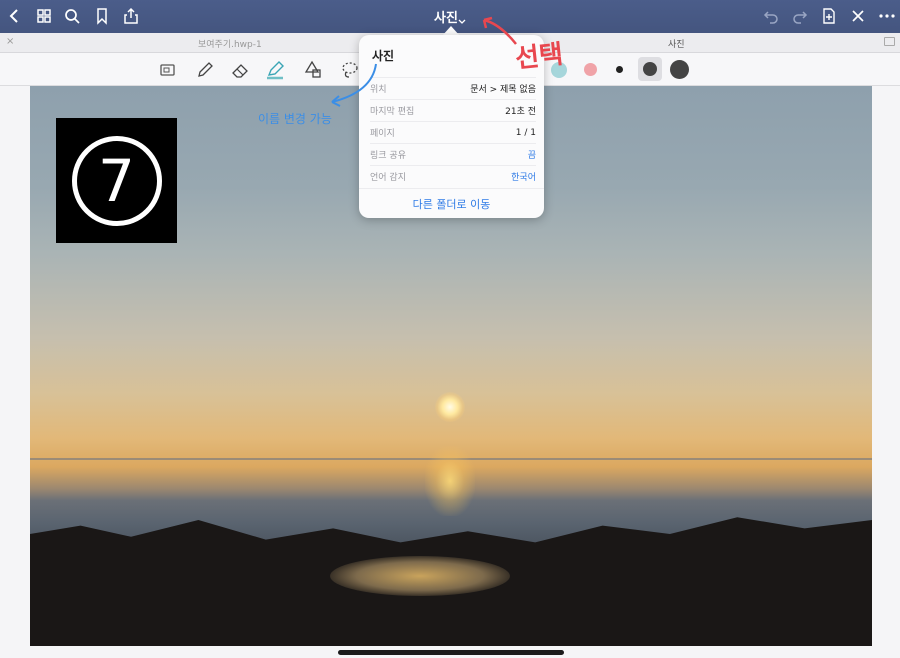 This screenshot has width=900, height=658. What do you see at coordinates (383, 55) in the screenshot?
I see `popover-title: 사진` at bounding box center [383, 55].